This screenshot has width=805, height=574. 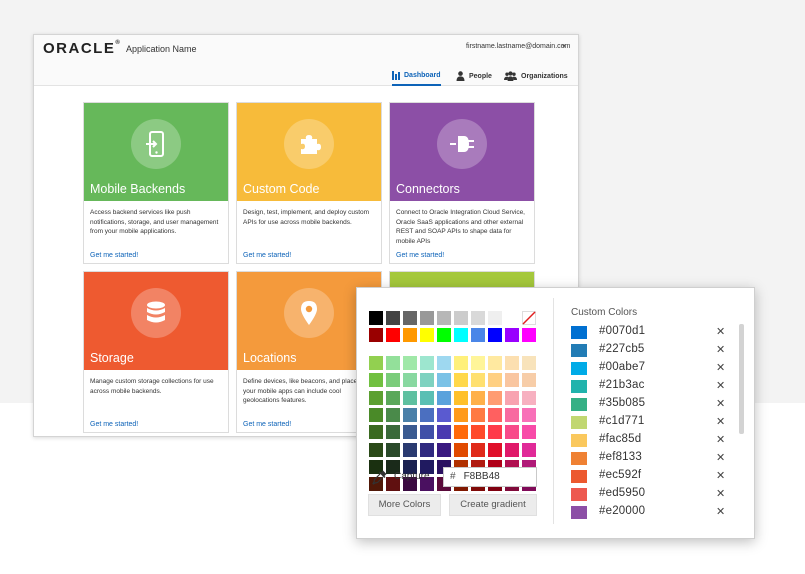 What do you see at coordinates (651, 459) in the screenshot?
I see `custom-color-row: #ef8133 ✕` at bounding box center [651, 459].